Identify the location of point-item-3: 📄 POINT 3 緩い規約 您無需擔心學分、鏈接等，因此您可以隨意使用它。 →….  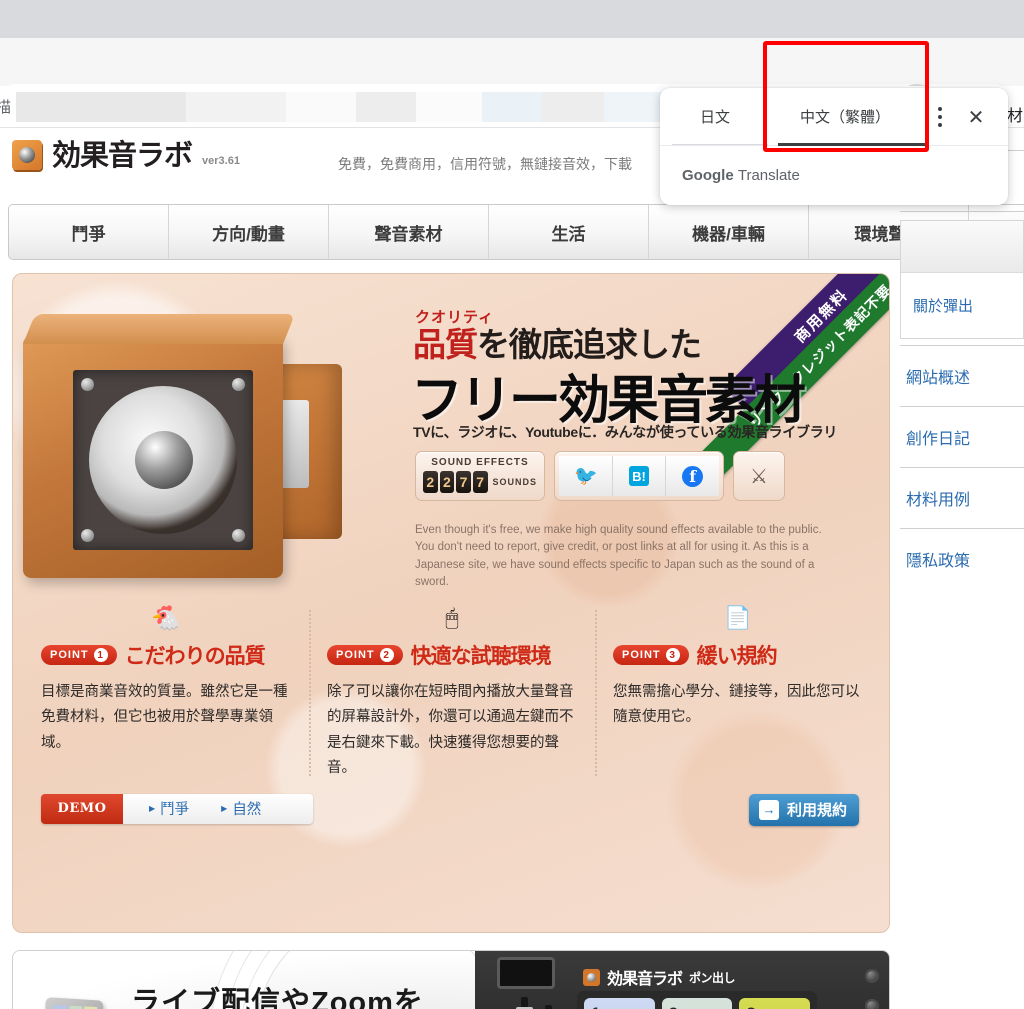
(738, 711).